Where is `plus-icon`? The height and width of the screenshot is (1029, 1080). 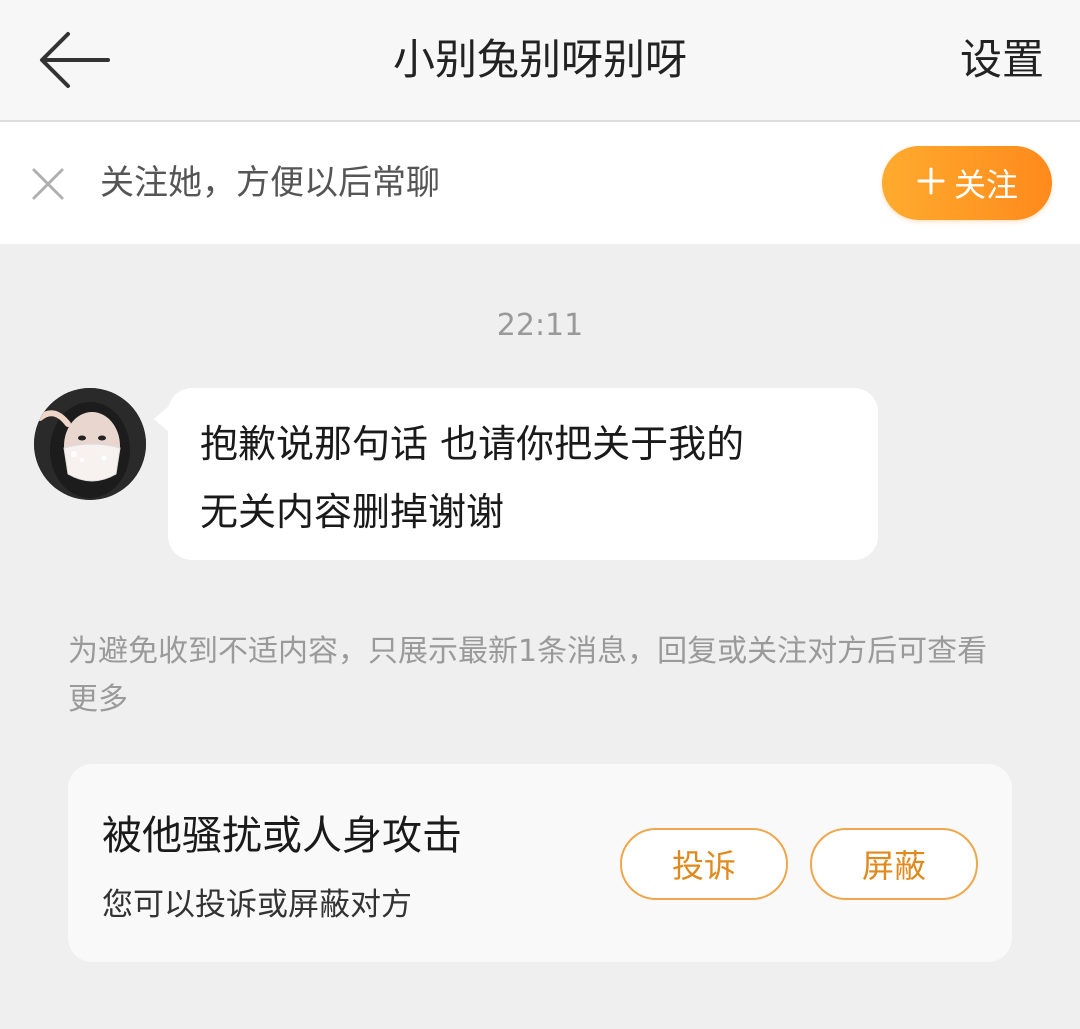 plus-icon is located at coordinates (931, 183).